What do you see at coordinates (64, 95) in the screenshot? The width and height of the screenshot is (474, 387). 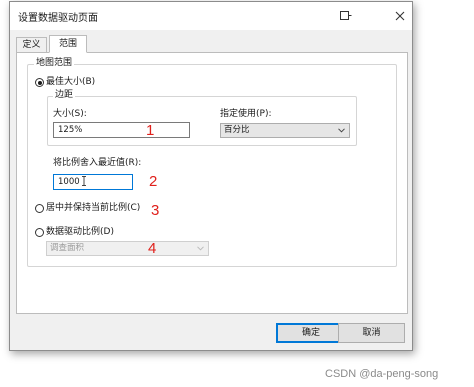 I see `margin-group-title: 边距` at bounding box center [64, 95].